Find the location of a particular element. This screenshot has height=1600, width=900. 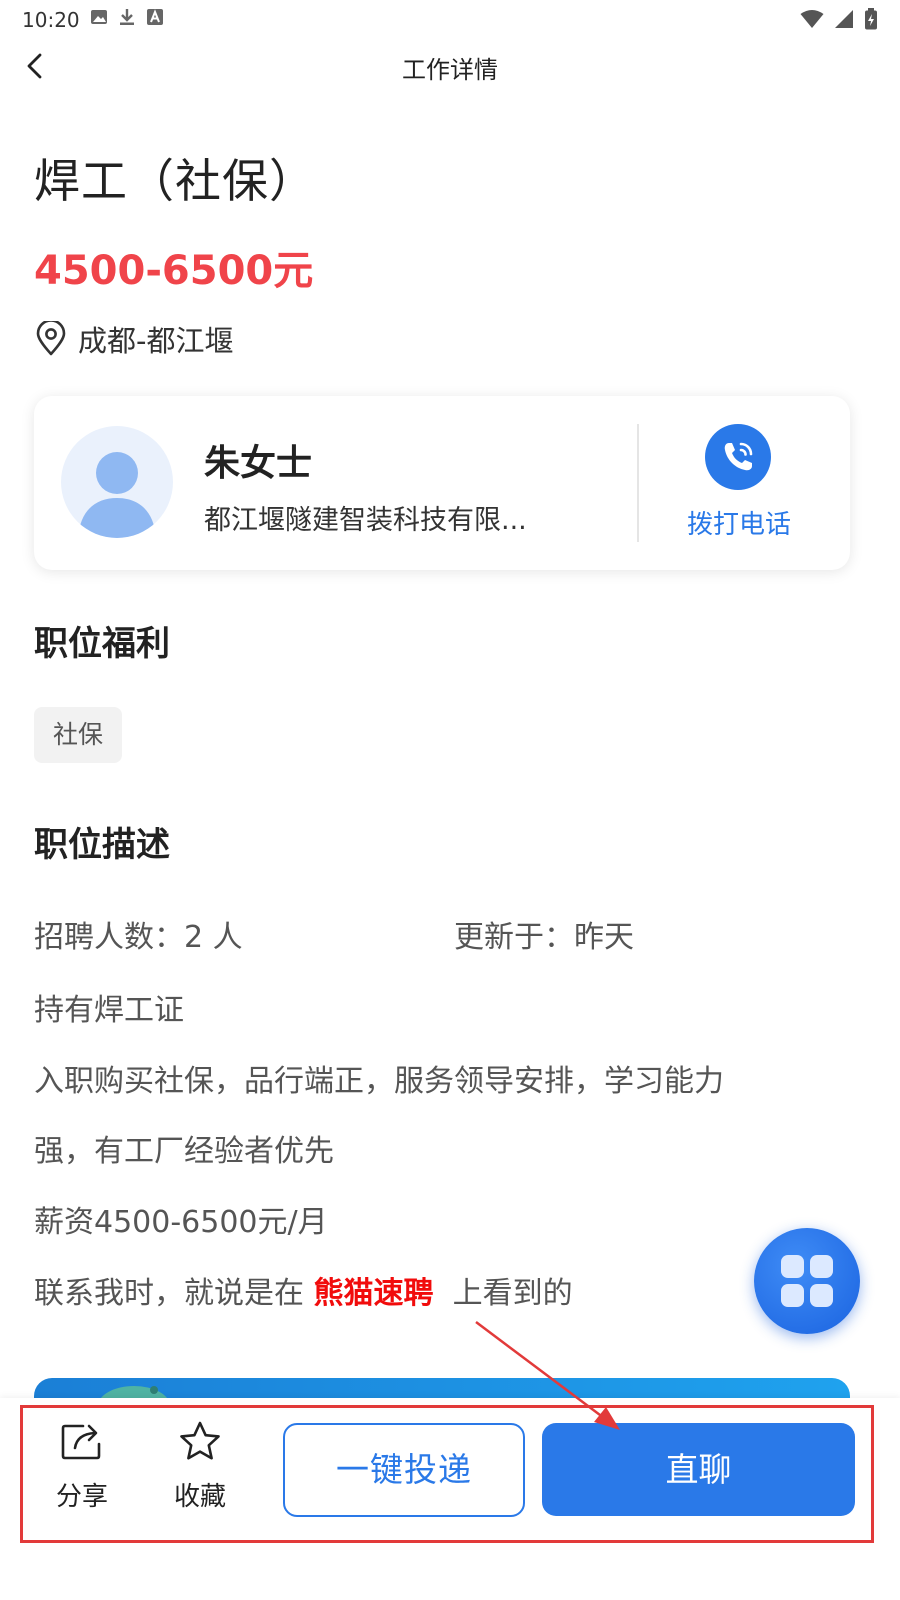

bottom-action-bar: 分享 收藏 一键投递 直聊 is located at coordinates (450, 1499).